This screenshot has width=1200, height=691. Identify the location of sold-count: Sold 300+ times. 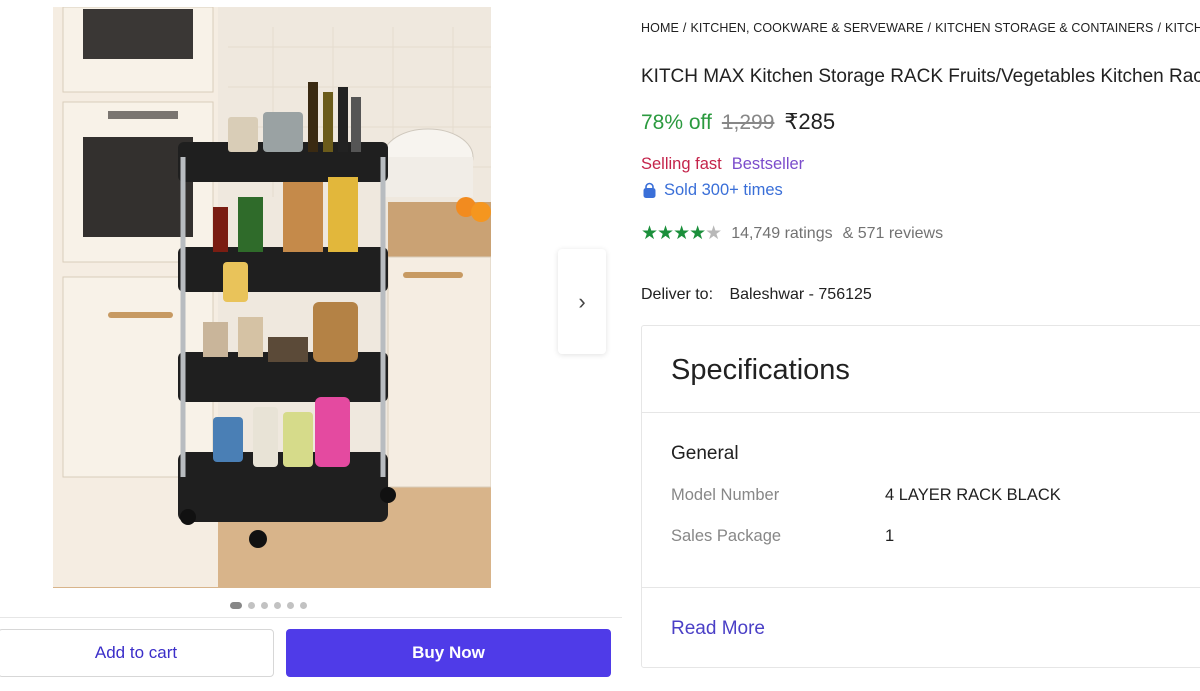
(712, 190).